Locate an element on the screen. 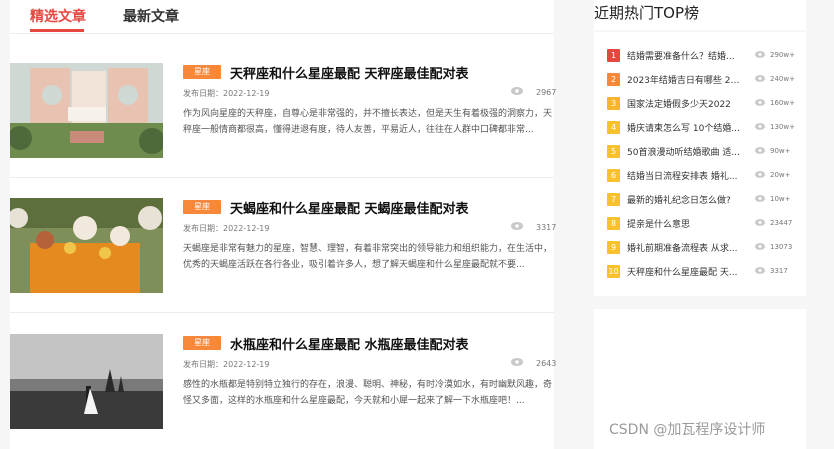 The image size is (834, 449). article-title: 天蝎座和什么星座最配 天蝎座最佳配对表 is located at coordinates (349, 207).